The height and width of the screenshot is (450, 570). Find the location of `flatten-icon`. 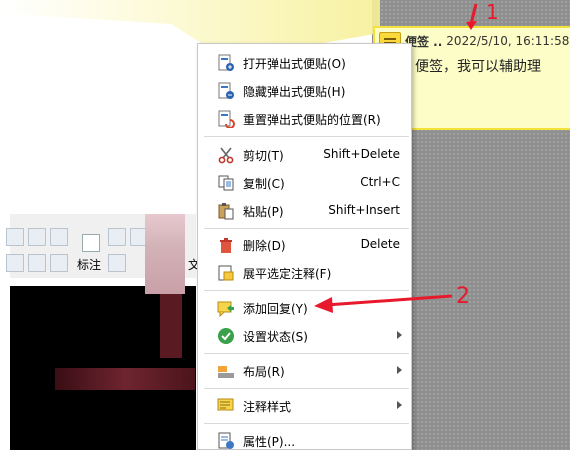

flatten-icon is located at coordinates (226, 273).